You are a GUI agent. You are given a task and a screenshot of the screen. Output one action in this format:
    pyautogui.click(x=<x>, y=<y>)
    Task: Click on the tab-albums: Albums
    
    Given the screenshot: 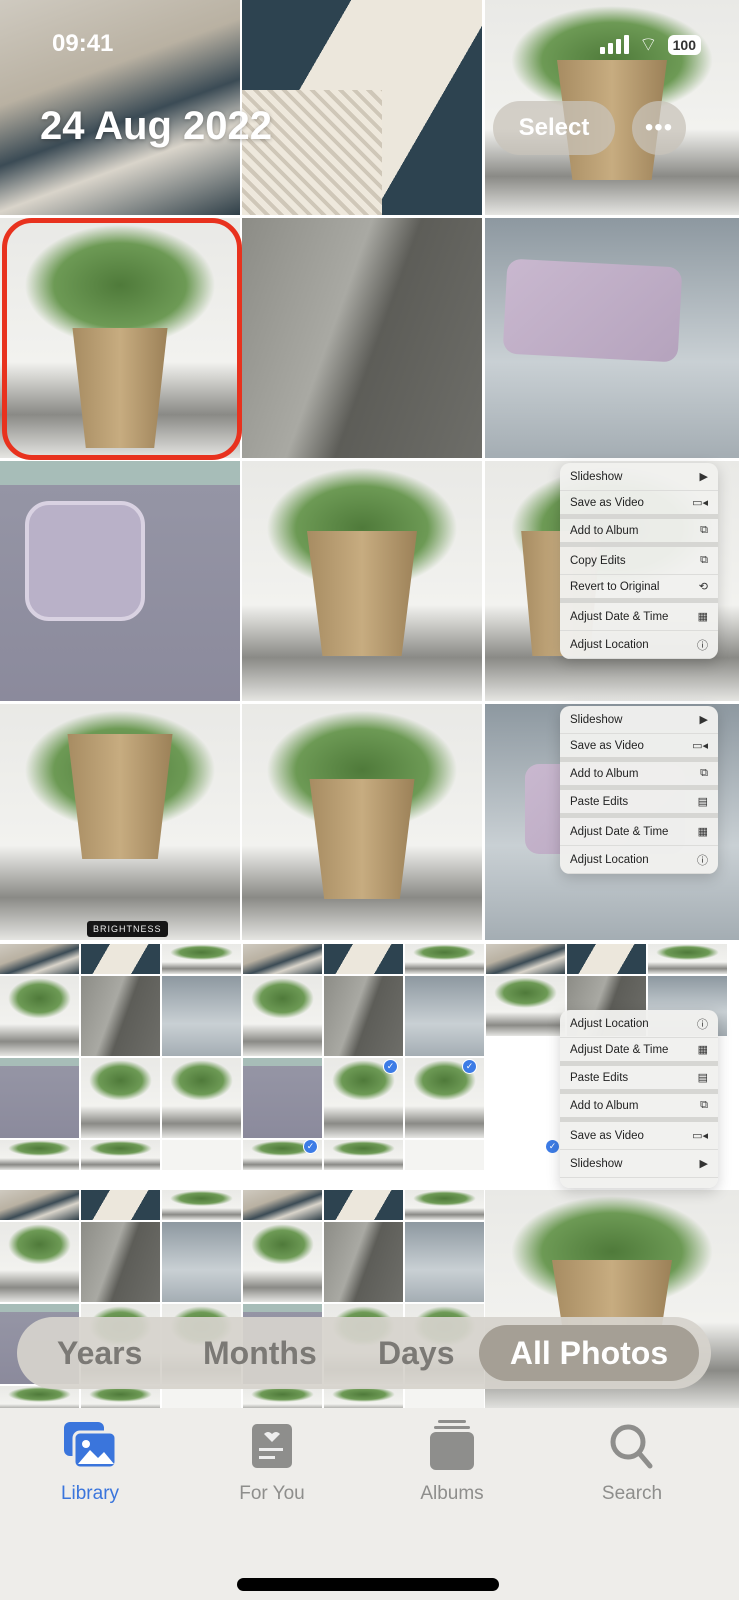 What is the action you would take?
    pyautogui.click(x=452, y=1462)
    